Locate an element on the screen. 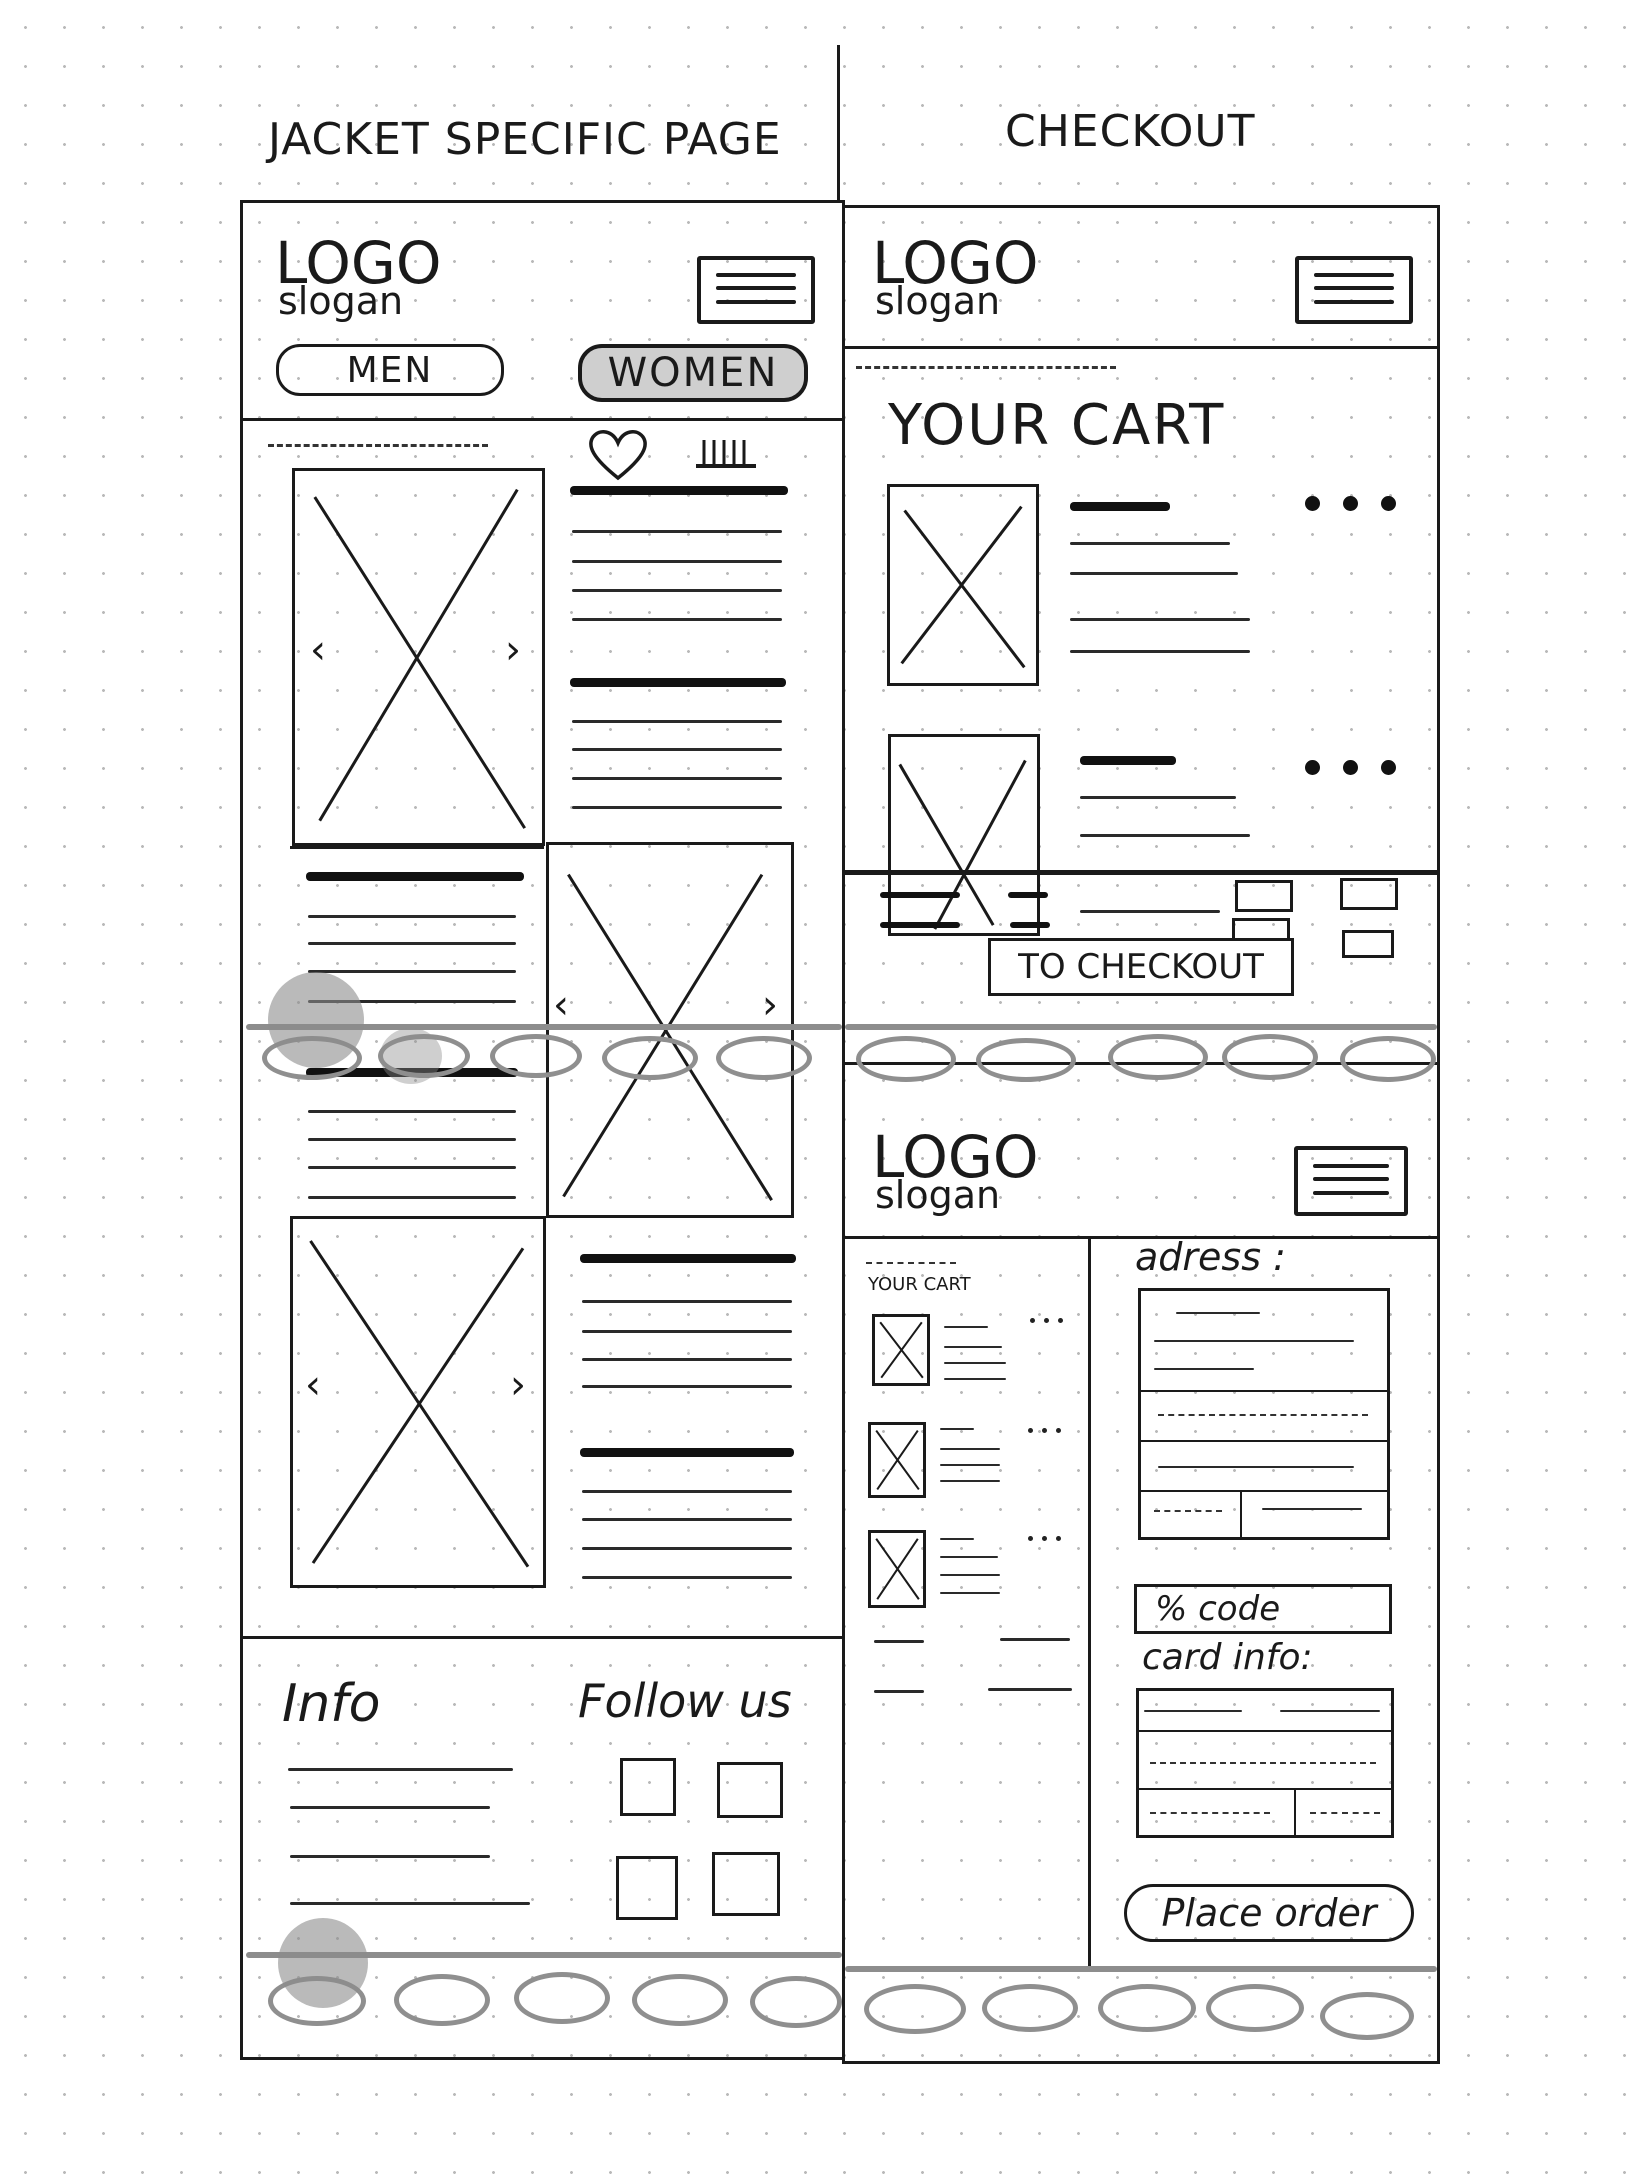  card-info-label: card info: is located at coordinates (1227, 1657).